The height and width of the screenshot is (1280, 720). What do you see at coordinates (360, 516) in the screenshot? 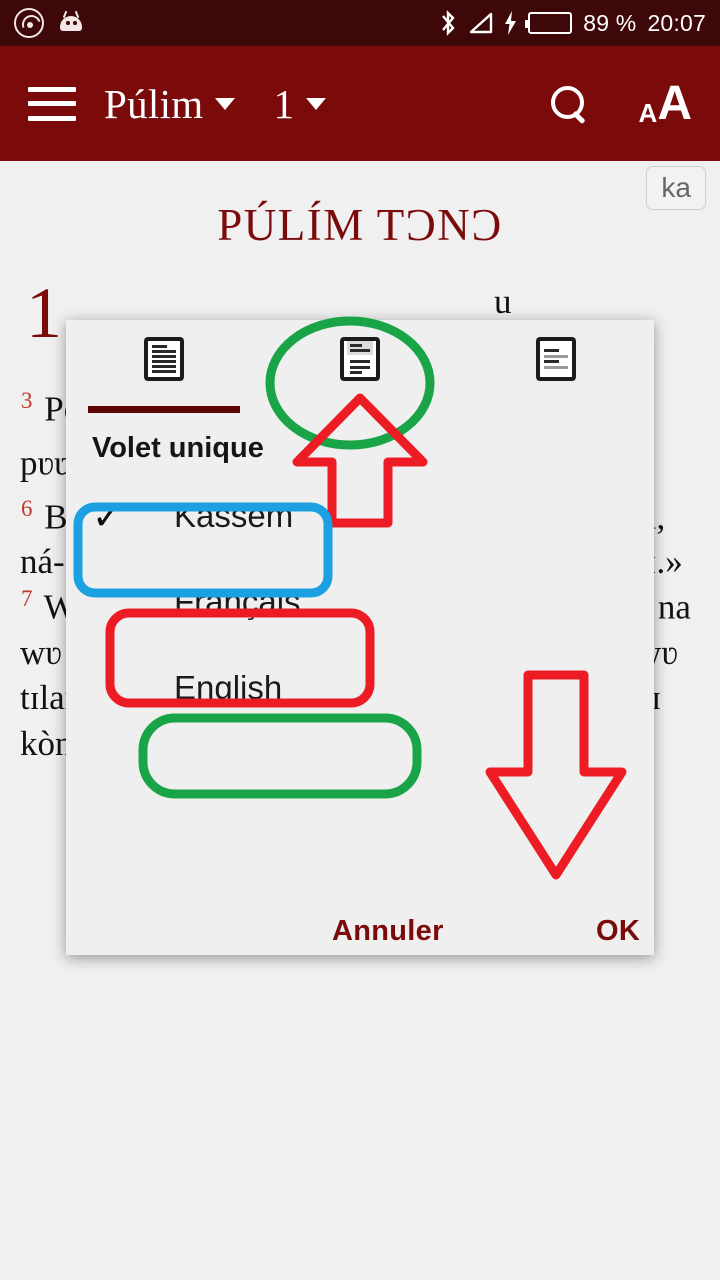
I see `option-kassem: ✓ Kassem` at bounding box center [360, 516].